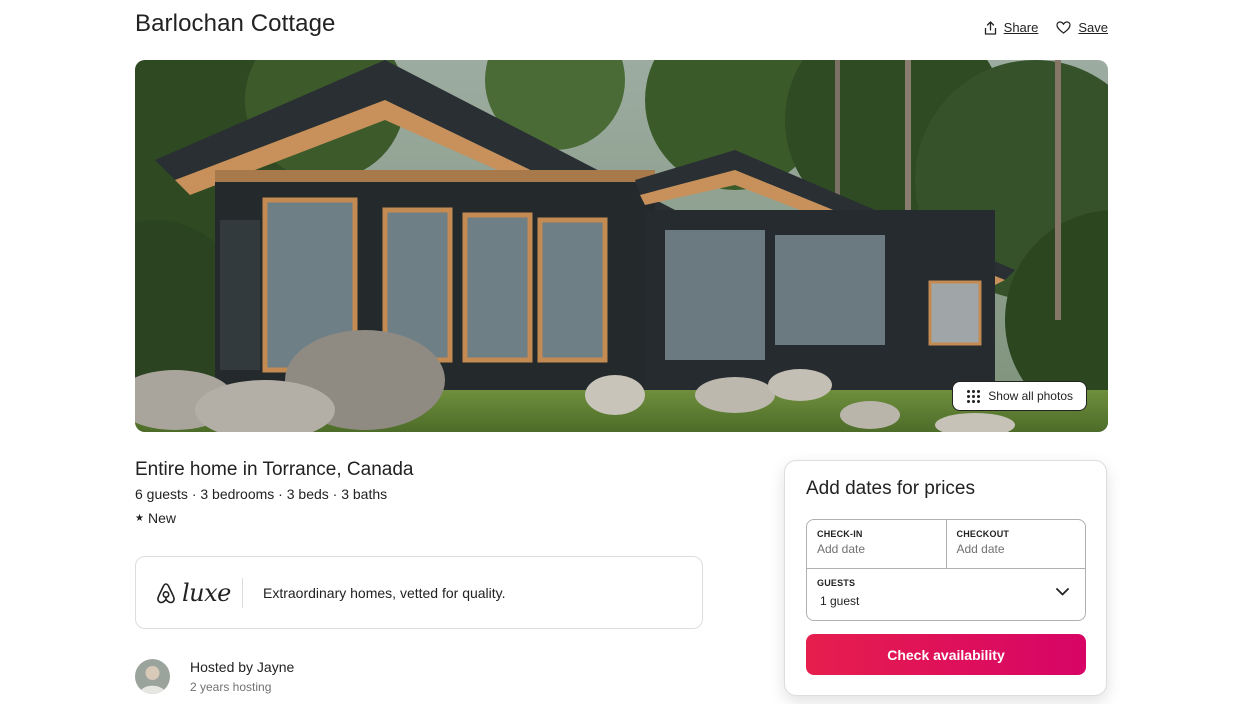  Describe the element at coordinates (840, 534) in the screenshot. I see `checkin-label: CHECK-IN` at that location.